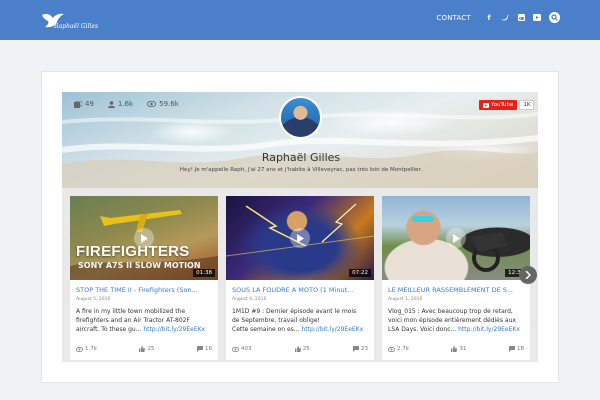 The height and width of the screenshot is (400, 600). Describe the element at coordinates (249, 299) in the screenshot. I see `video-date: August 4, 2016` at that location.